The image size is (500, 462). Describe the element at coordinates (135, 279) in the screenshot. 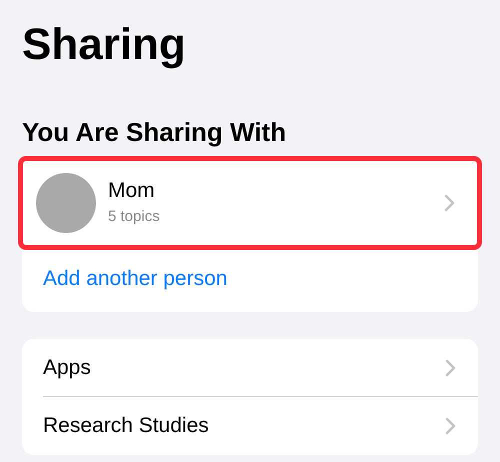

I see `add-person-link: Add another person` at that location.